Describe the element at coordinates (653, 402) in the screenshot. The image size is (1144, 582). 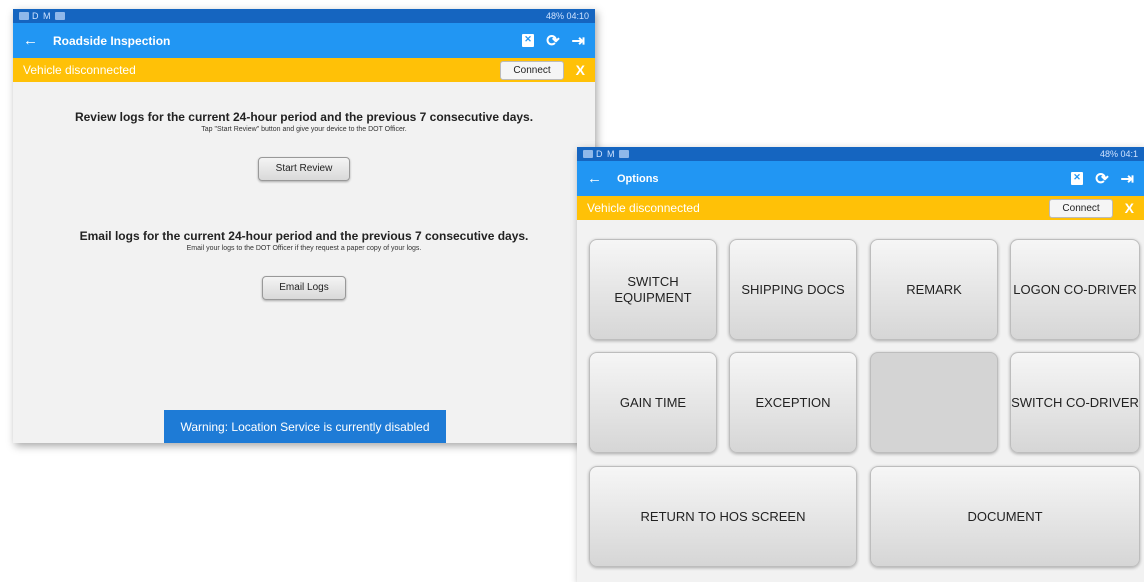
I see `gain-time-button: GAIN TIME` at that location.